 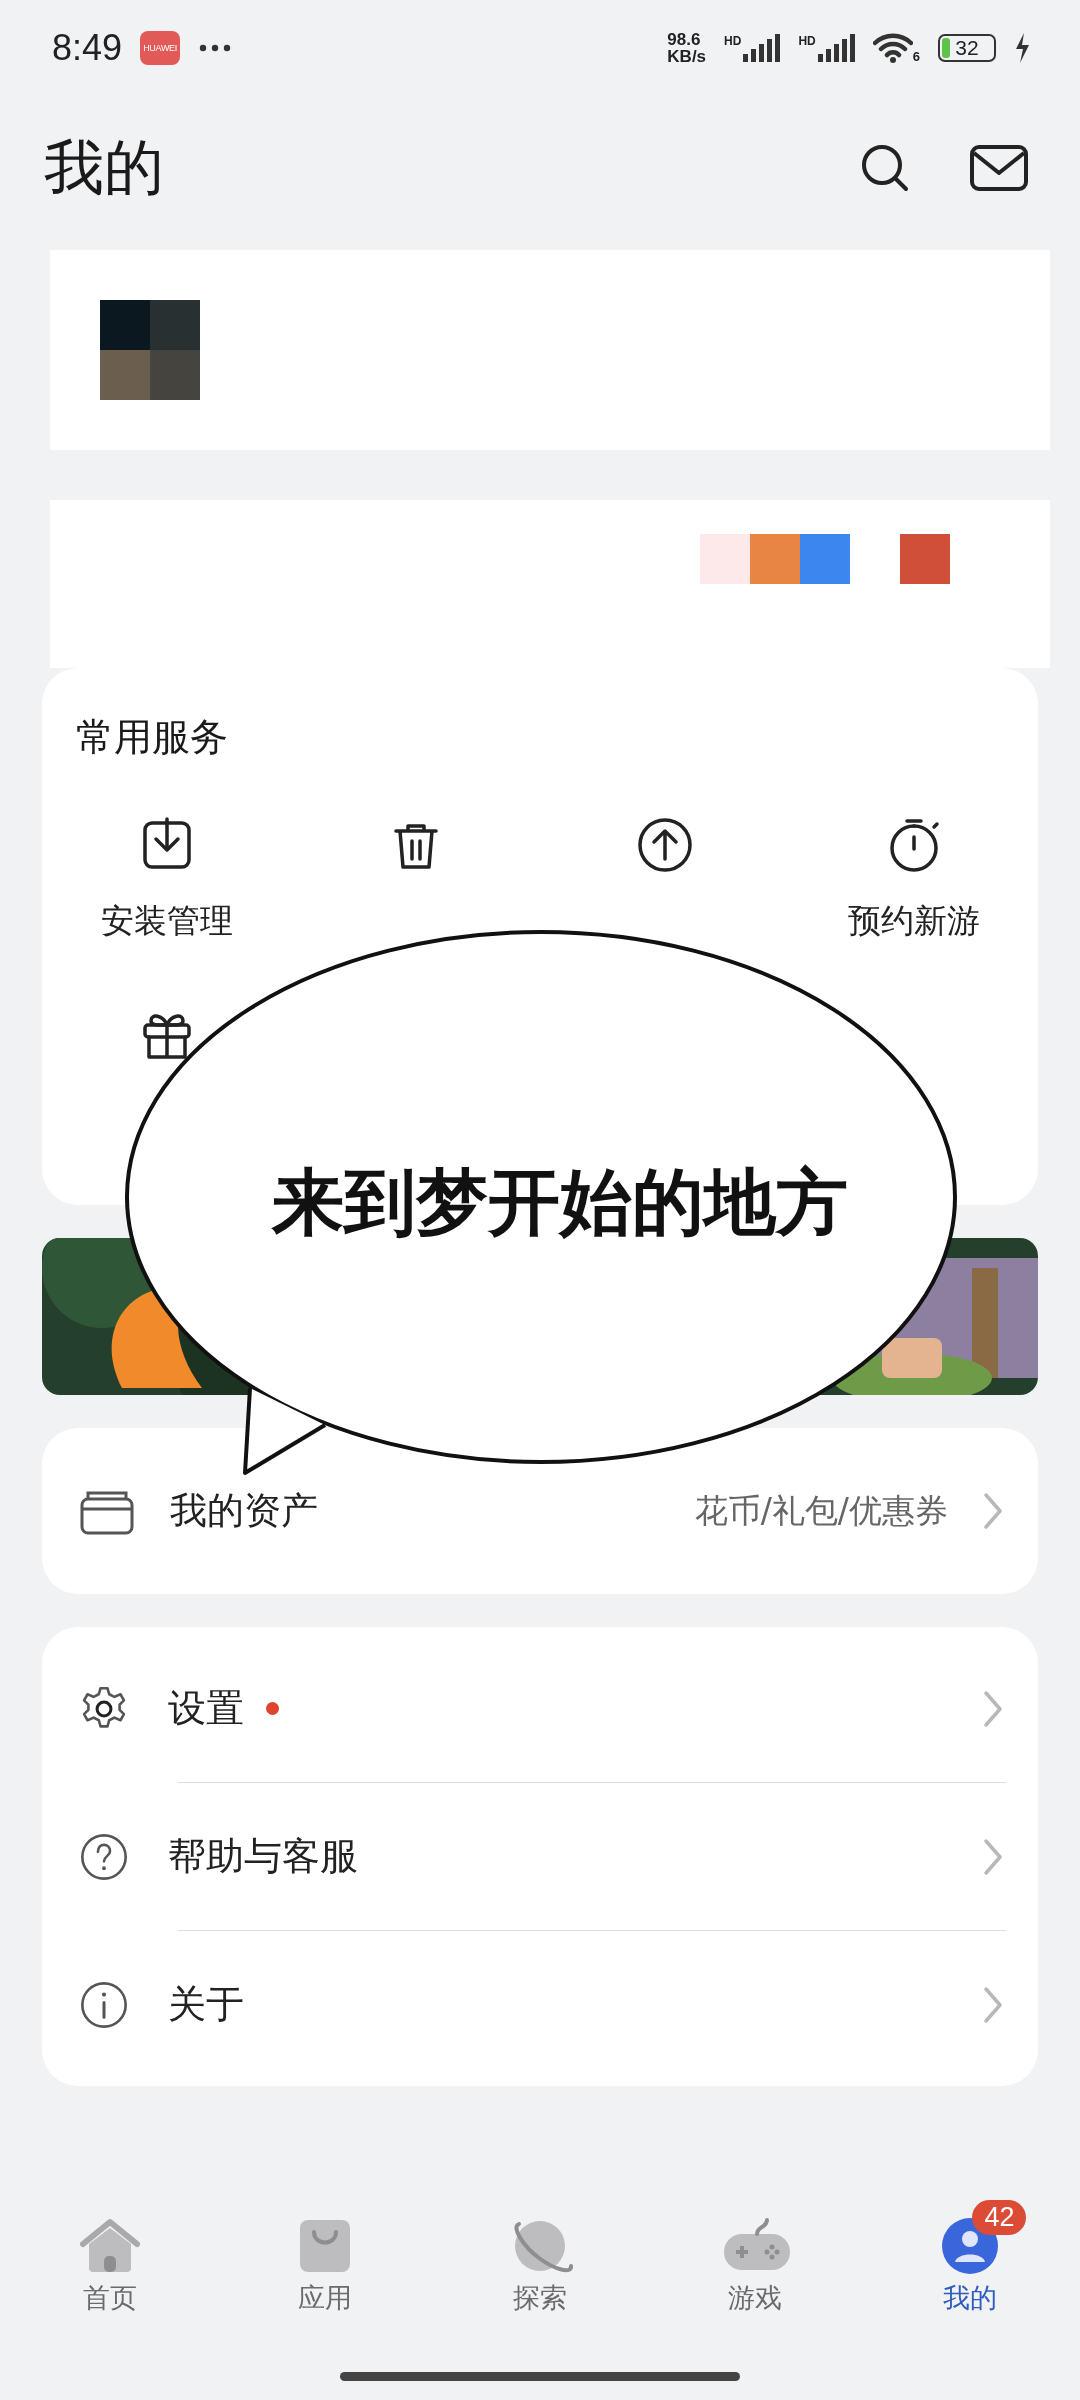 What do you see at coordinates (970, 2258) in the screenshot?
I see `nav-tab: 我的 42` at bounding box center [970, 2258].